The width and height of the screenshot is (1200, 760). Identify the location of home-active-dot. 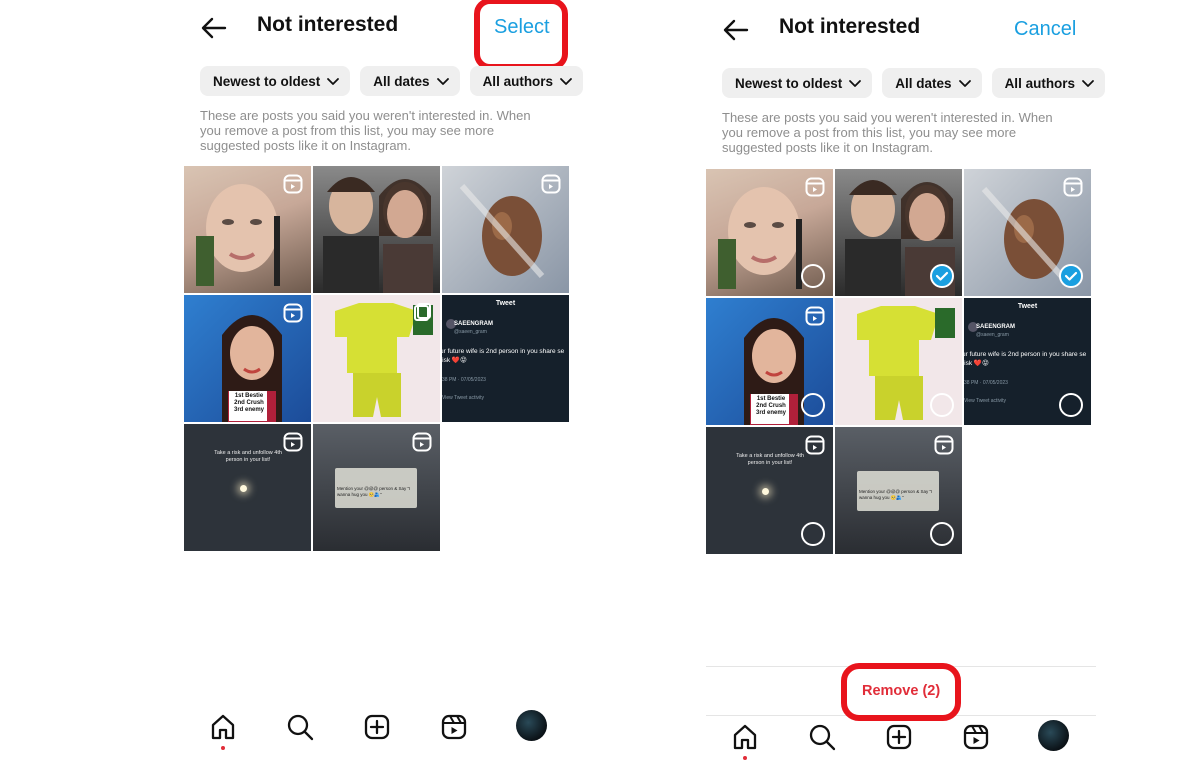
(223, 748).